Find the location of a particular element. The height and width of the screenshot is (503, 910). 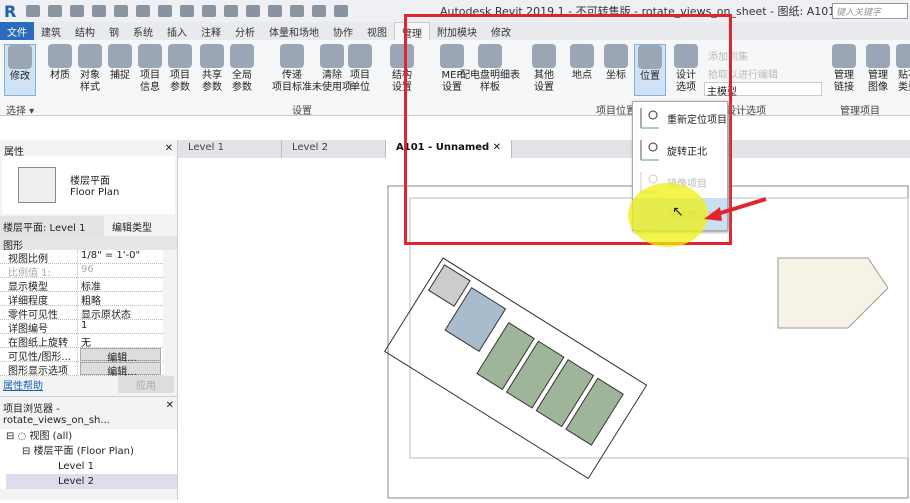

edit-type-button: 编辑类型 is located at coordinates (128, 226).